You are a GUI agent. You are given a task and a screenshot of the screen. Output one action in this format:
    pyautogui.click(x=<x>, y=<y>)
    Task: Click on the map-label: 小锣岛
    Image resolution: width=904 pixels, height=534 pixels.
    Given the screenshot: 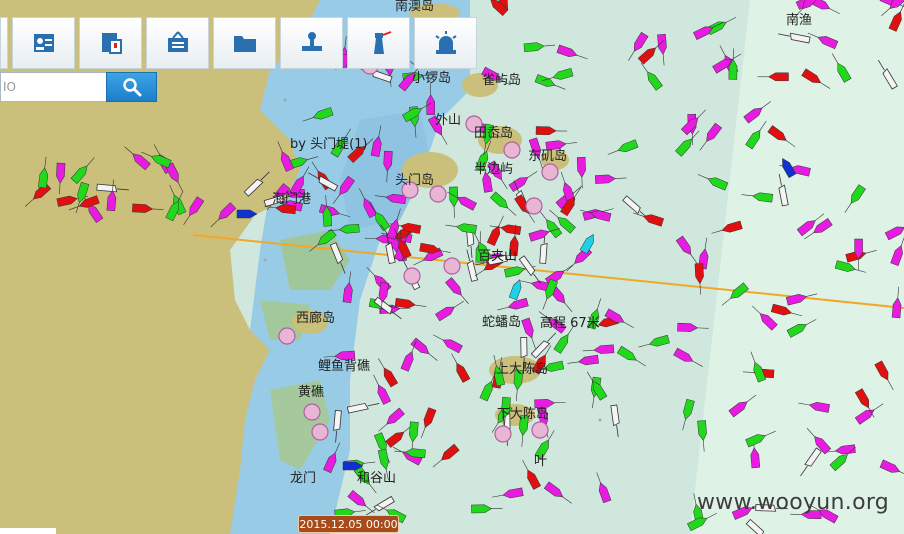 What is the action you would take?
    pyautogui.click(x=431, y=78)
    